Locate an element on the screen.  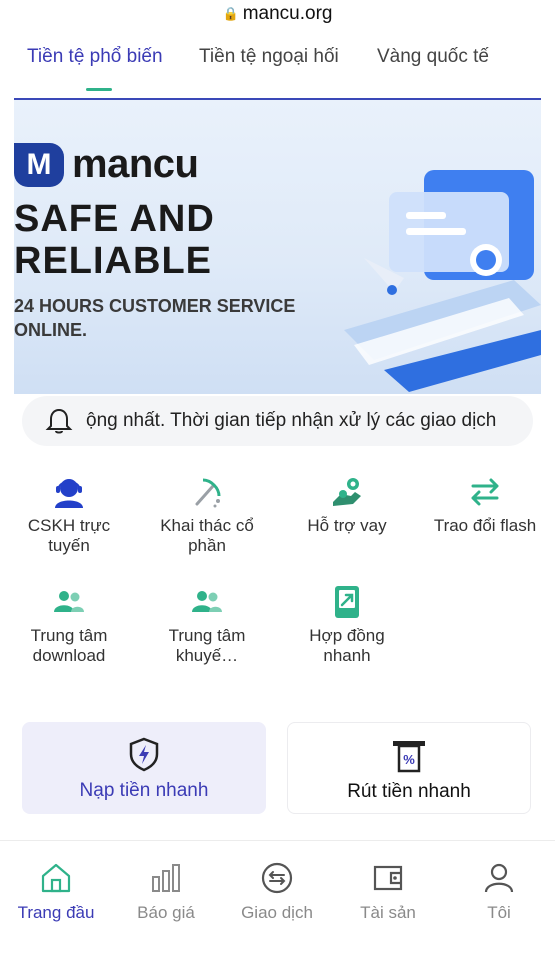
bottom-navigation: Trang đầu Báo giá Giao dịch Tài sản Tôi is located at coordinates (277, 900).